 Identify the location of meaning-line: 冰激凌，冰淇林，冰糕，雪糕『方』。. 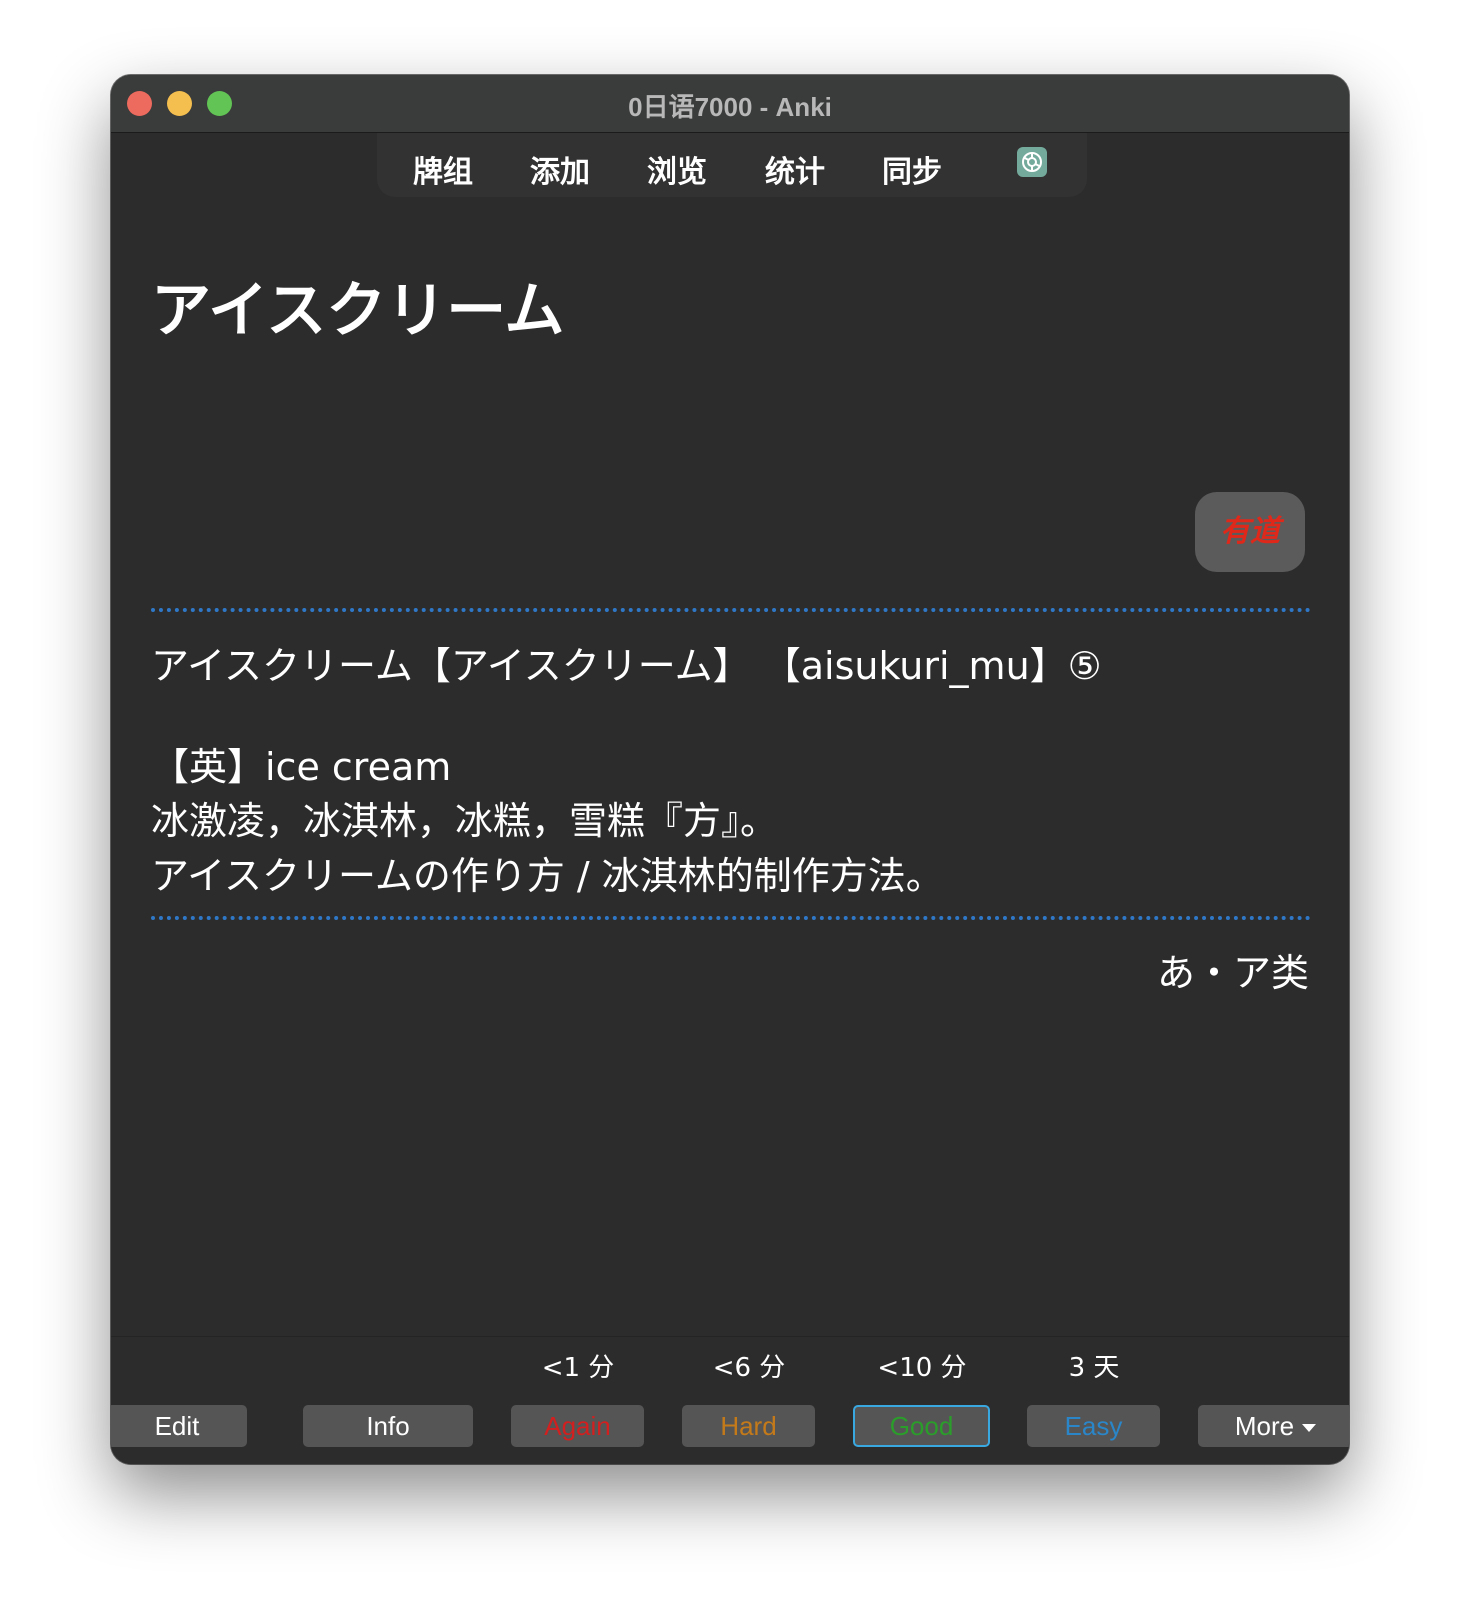
(465, 821).